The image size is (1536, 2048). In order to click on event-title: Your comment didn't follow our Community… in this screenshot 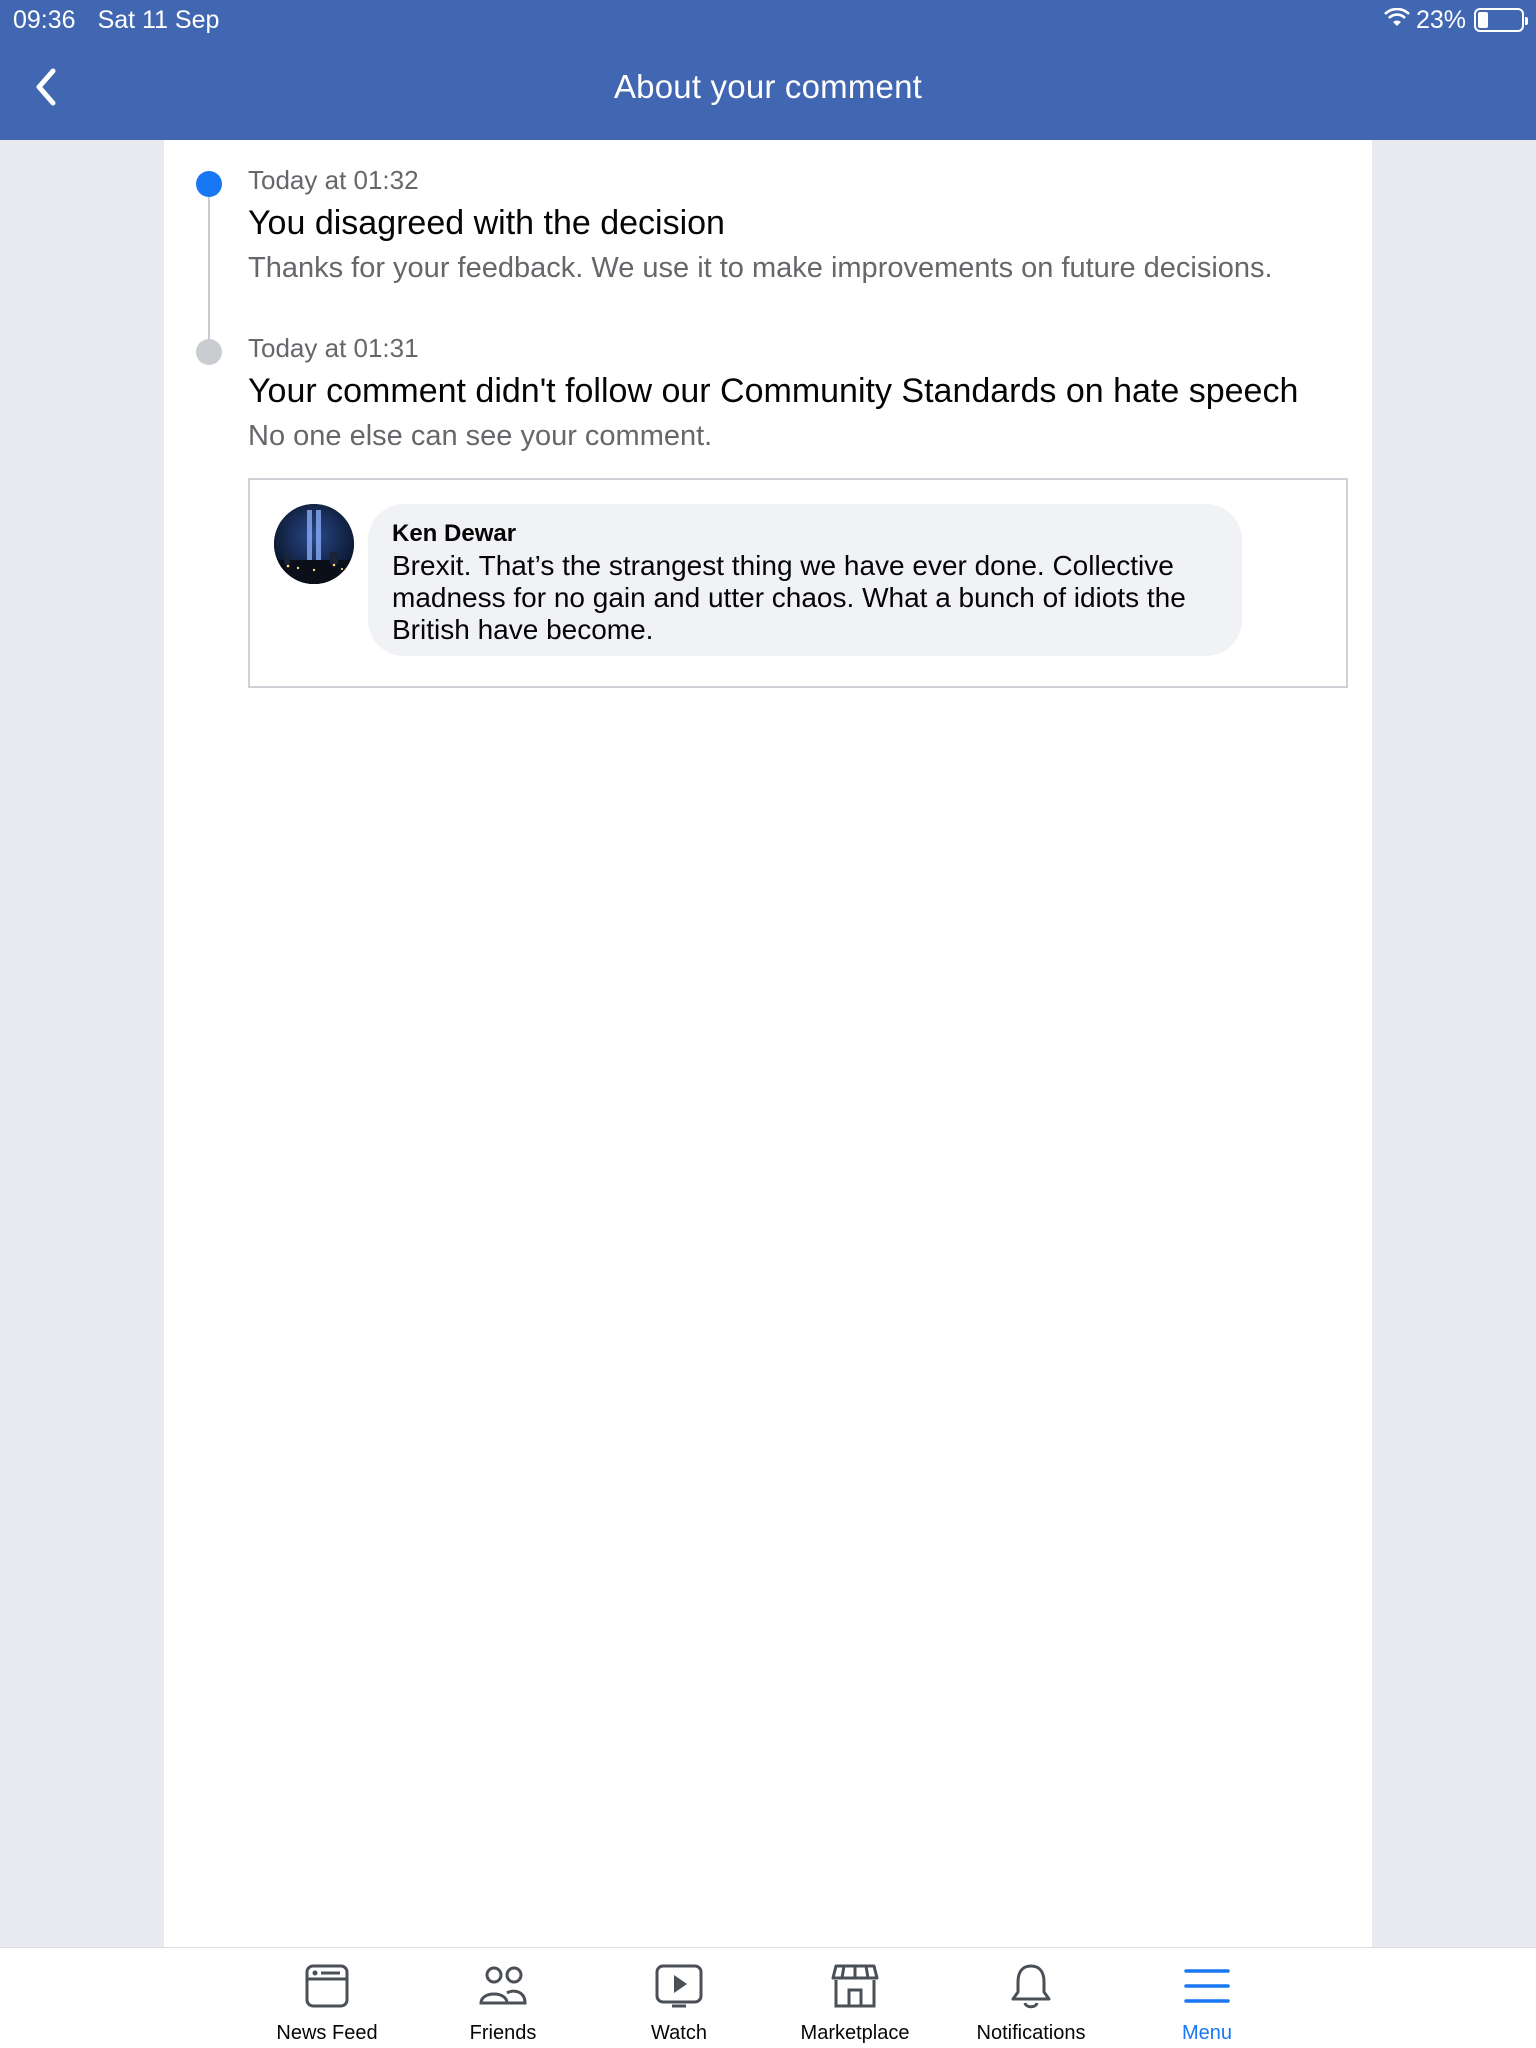, I will do `click(773, 391)`.